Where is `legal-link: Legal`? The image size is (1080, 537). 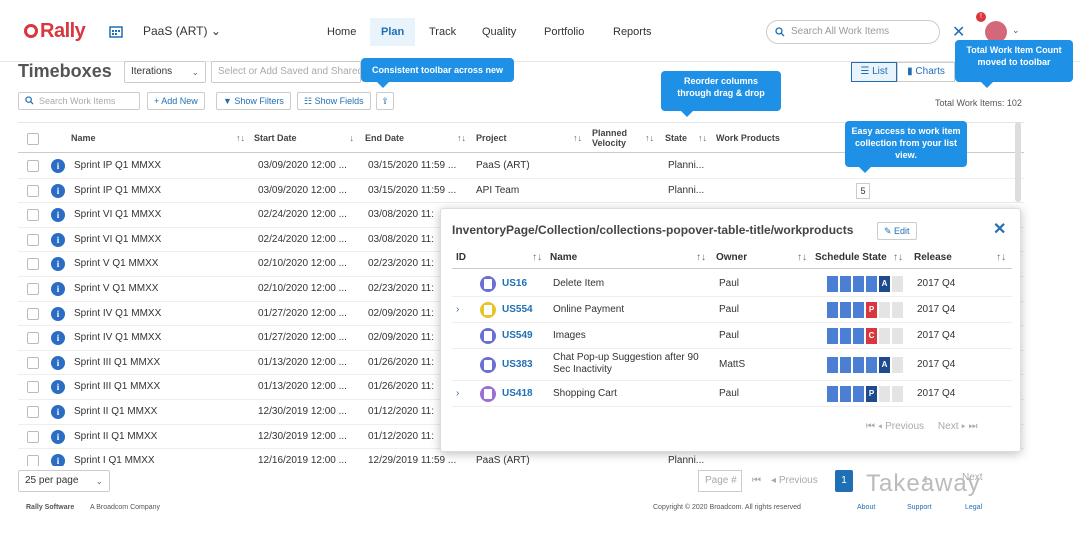
legal-link: Legal is located at coordinates (973, 507).